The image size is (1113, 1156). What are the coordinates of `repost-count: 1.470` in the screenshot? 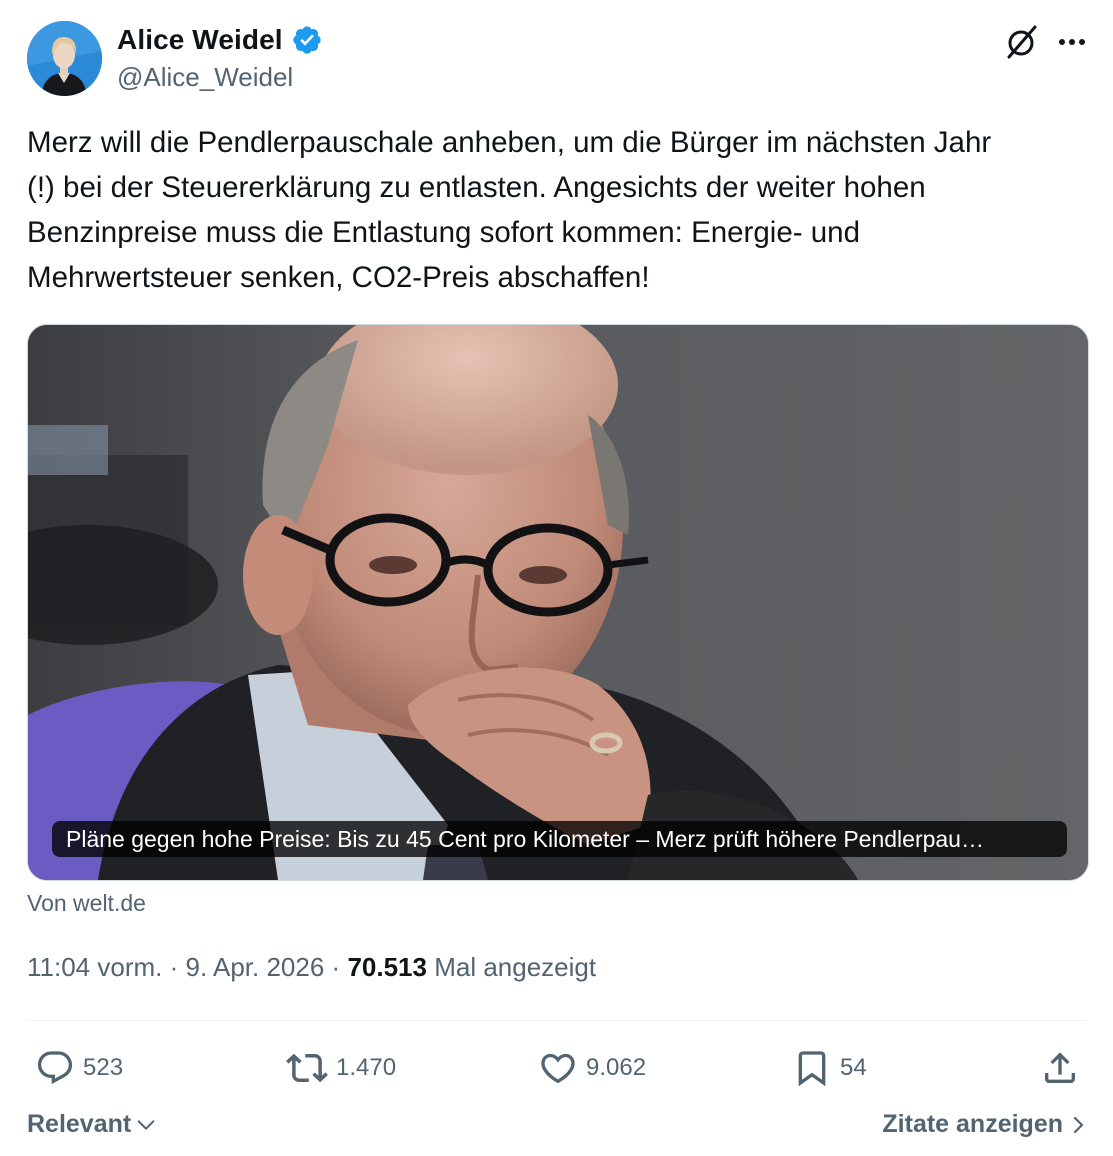 It's located at (366, 1067).